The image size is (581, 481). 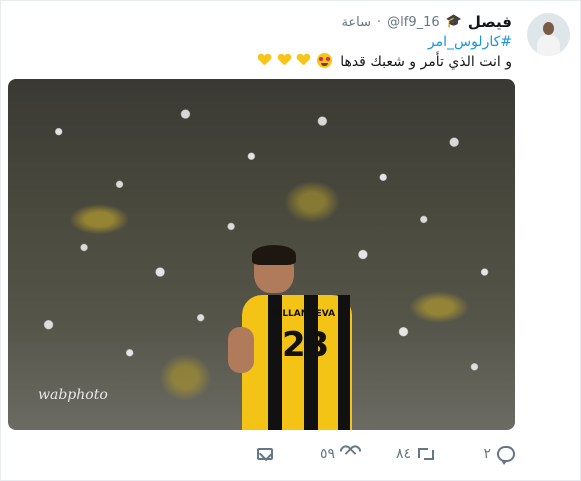 What do you see at coordinates (470, 42) in the screenshot?
I see `hashtag-link: #كارلوس_امر` at bounding box center [470, 42].